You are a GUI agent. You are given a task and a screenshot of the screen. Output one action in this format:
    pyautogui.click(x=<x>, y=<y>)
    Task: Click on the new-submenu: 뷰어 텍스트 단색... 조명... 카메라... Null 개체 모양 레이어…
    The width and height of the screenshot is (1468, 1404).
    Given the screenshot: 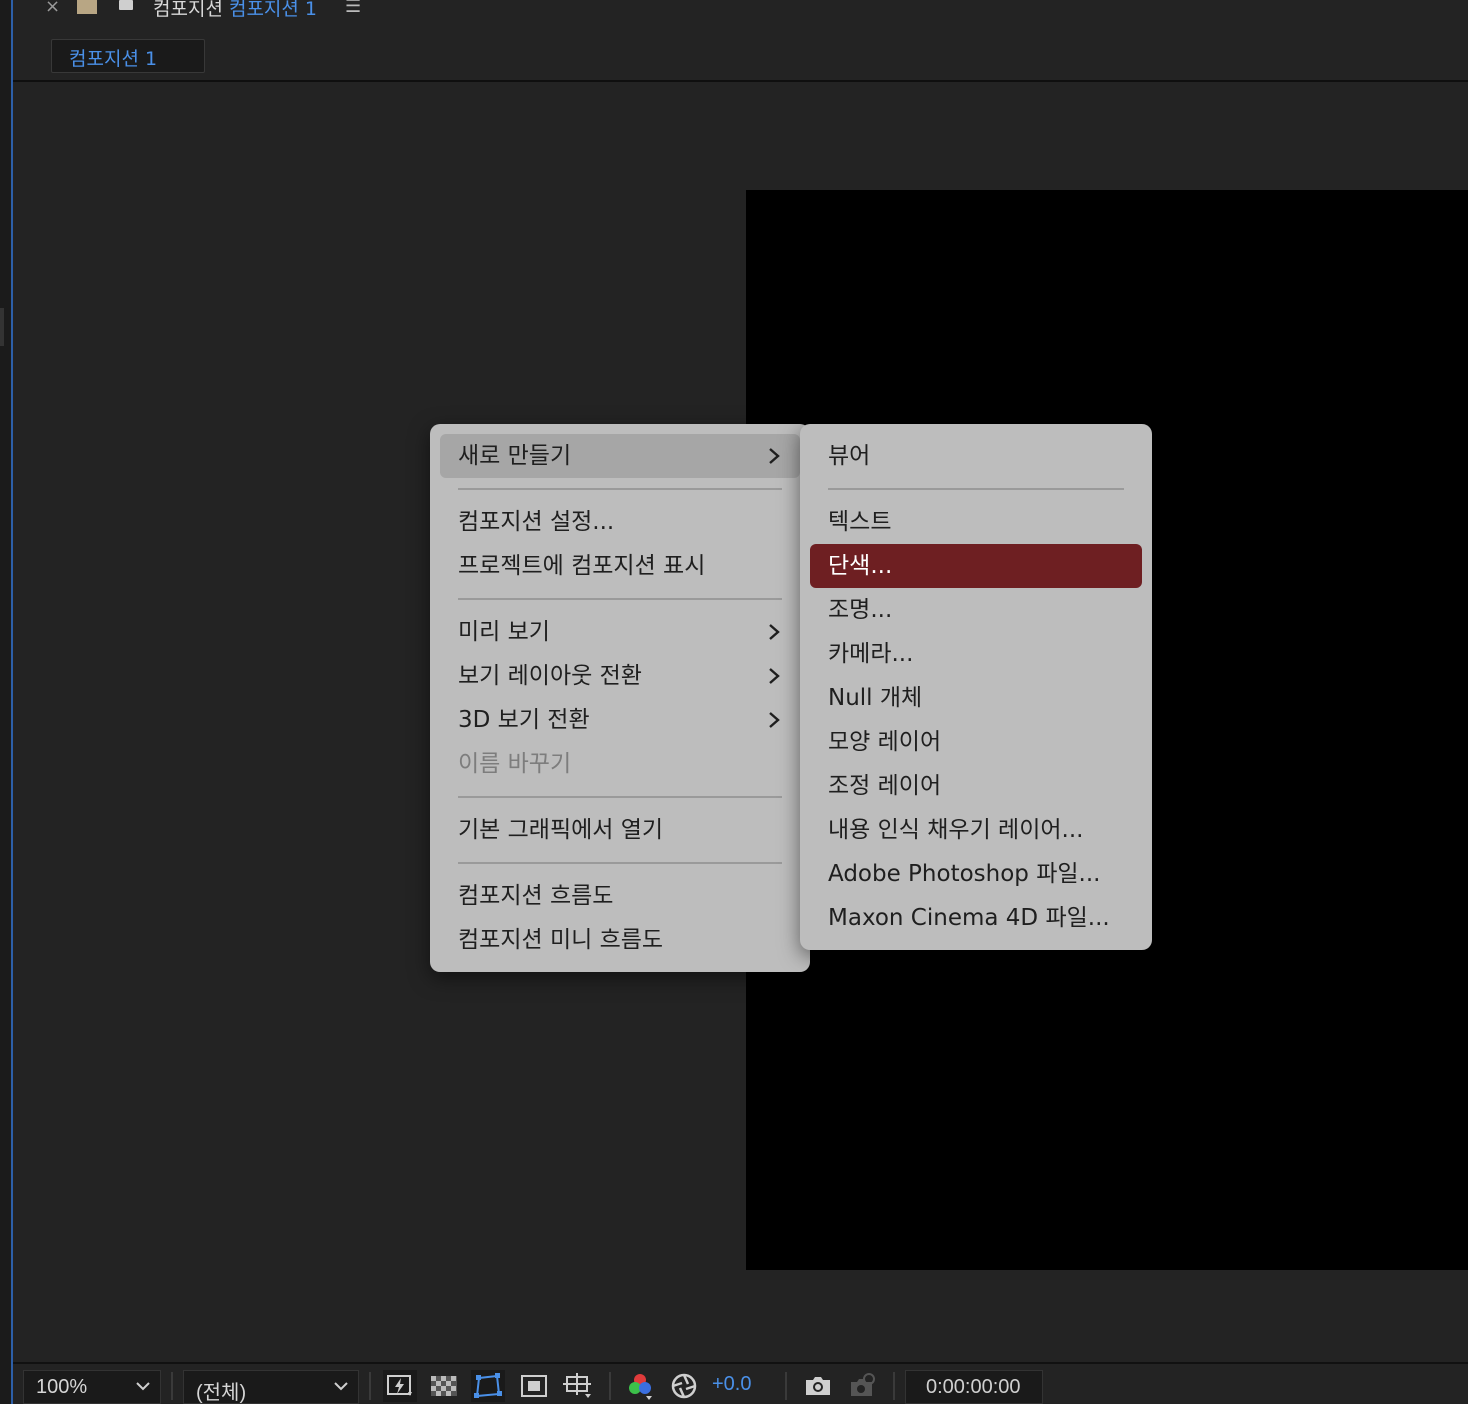 What is the action you would take?
    pyautogui.click(x=976, y=687)
    